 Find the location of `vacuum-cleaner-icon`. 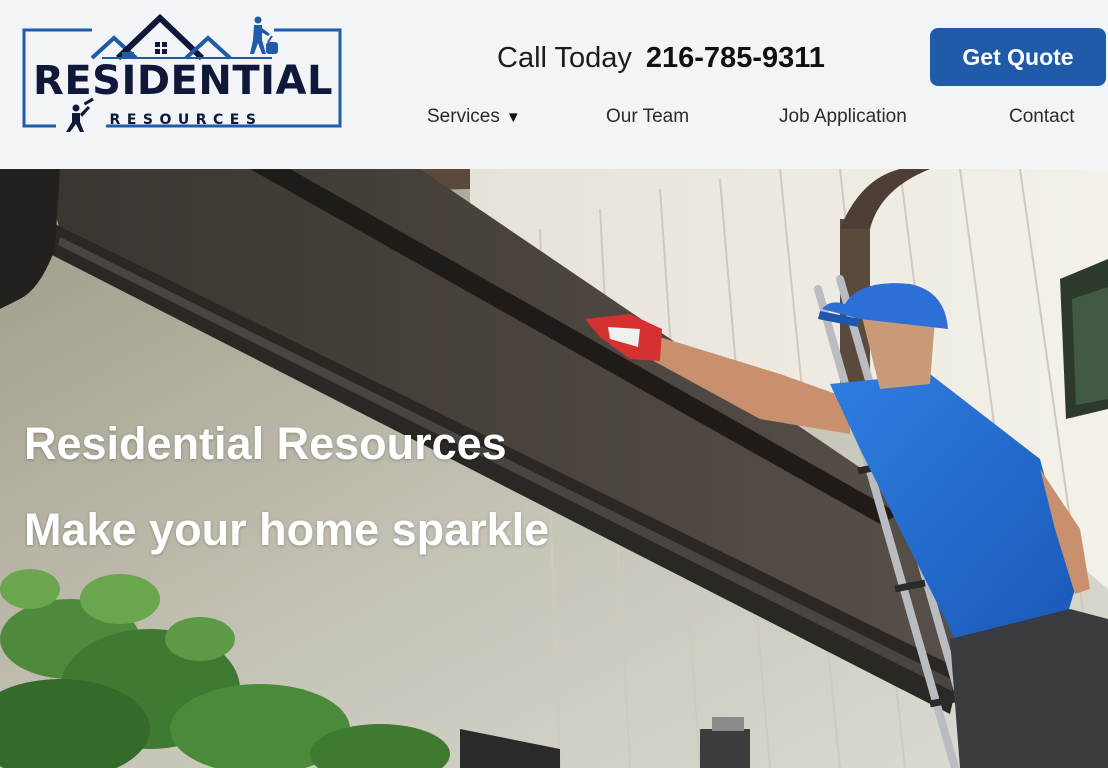

vacuum-cleaner-icon is located at coordinates (264, 35).